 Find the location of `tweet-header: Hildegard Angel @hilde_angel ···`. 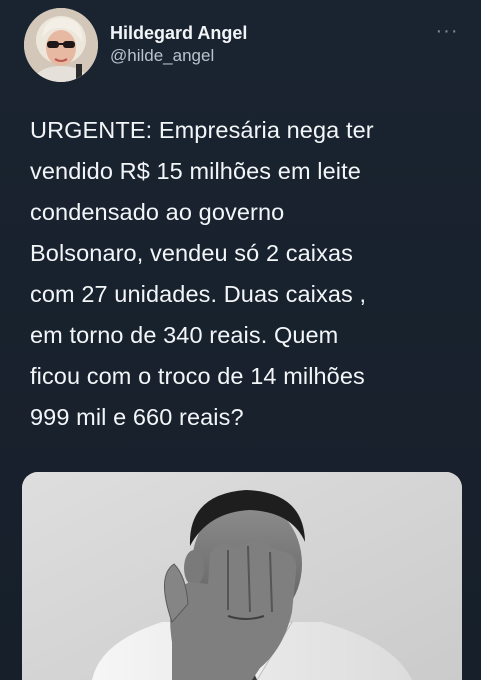

tweet-header: Hildegard Angel @hilde_angel ··· is located at coordinates (242, 46).